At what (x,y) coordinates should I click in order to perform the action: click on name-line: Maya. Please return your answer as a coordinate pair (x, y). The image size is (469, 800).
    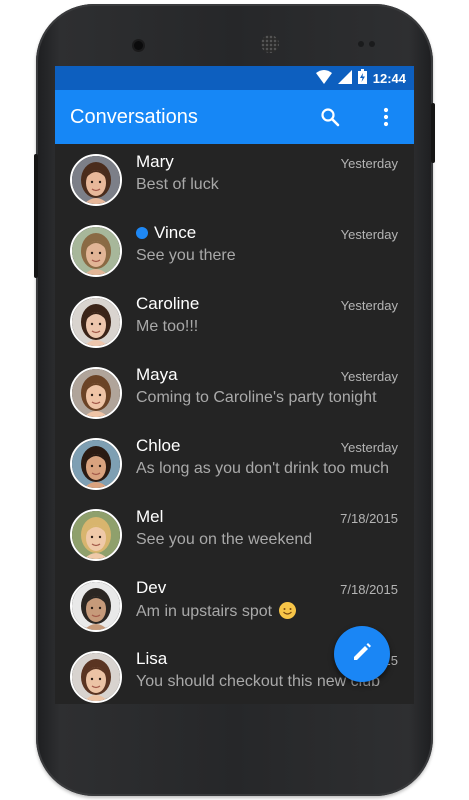
    Looking at the image, I should click on (157, 375).